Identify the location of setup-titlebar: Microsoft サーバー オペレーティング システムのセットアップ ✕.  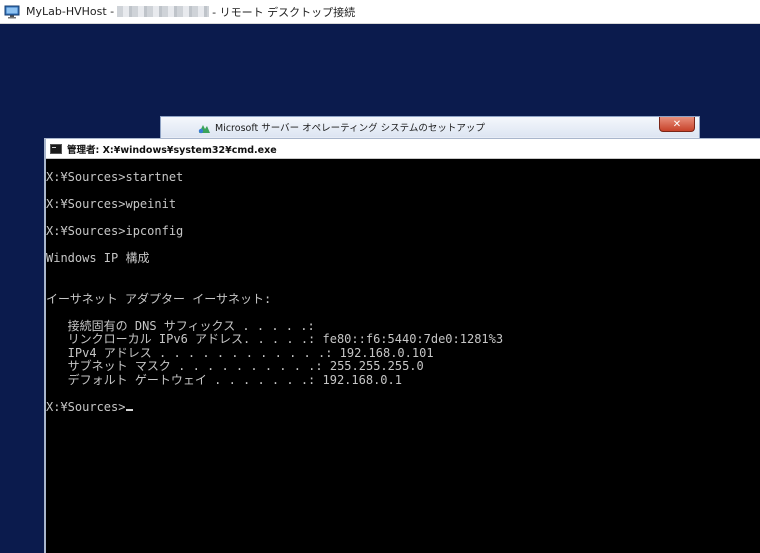
(430, 127).